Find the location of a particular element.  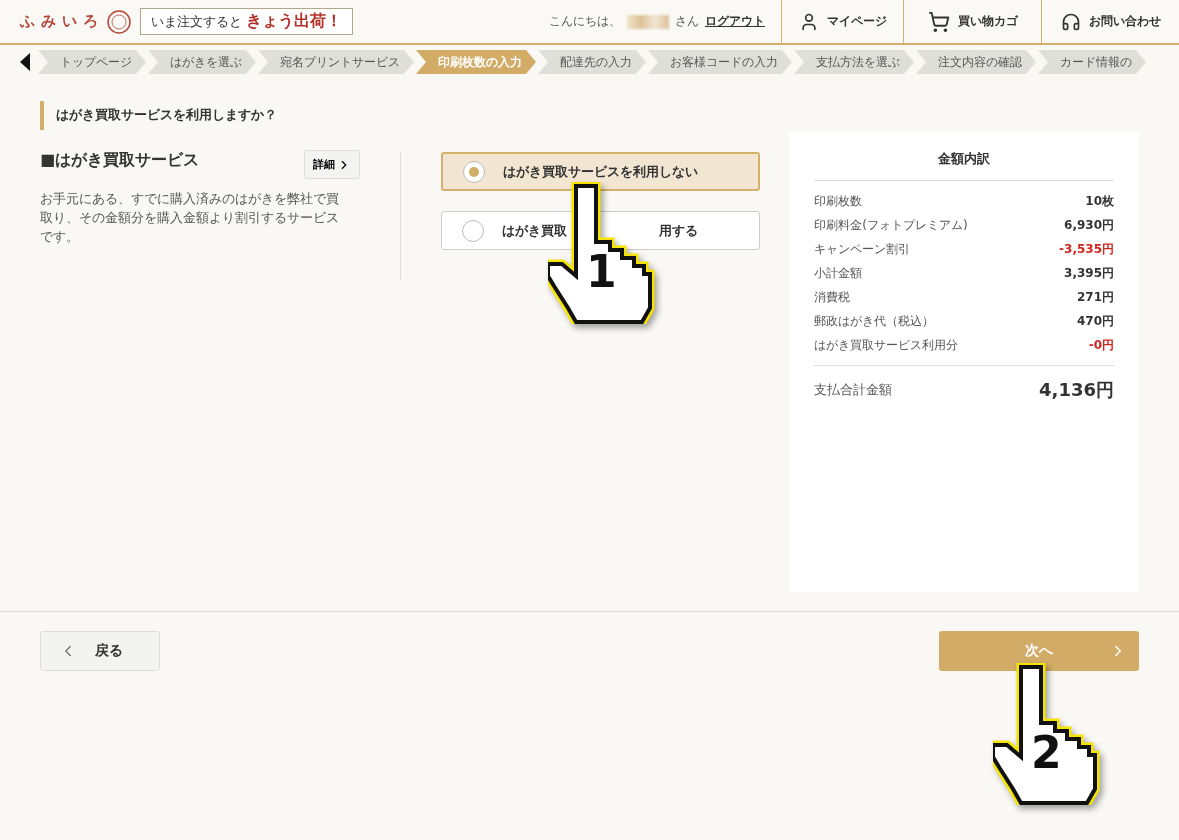

option-label: 用する is located at coordinates (678, 230).